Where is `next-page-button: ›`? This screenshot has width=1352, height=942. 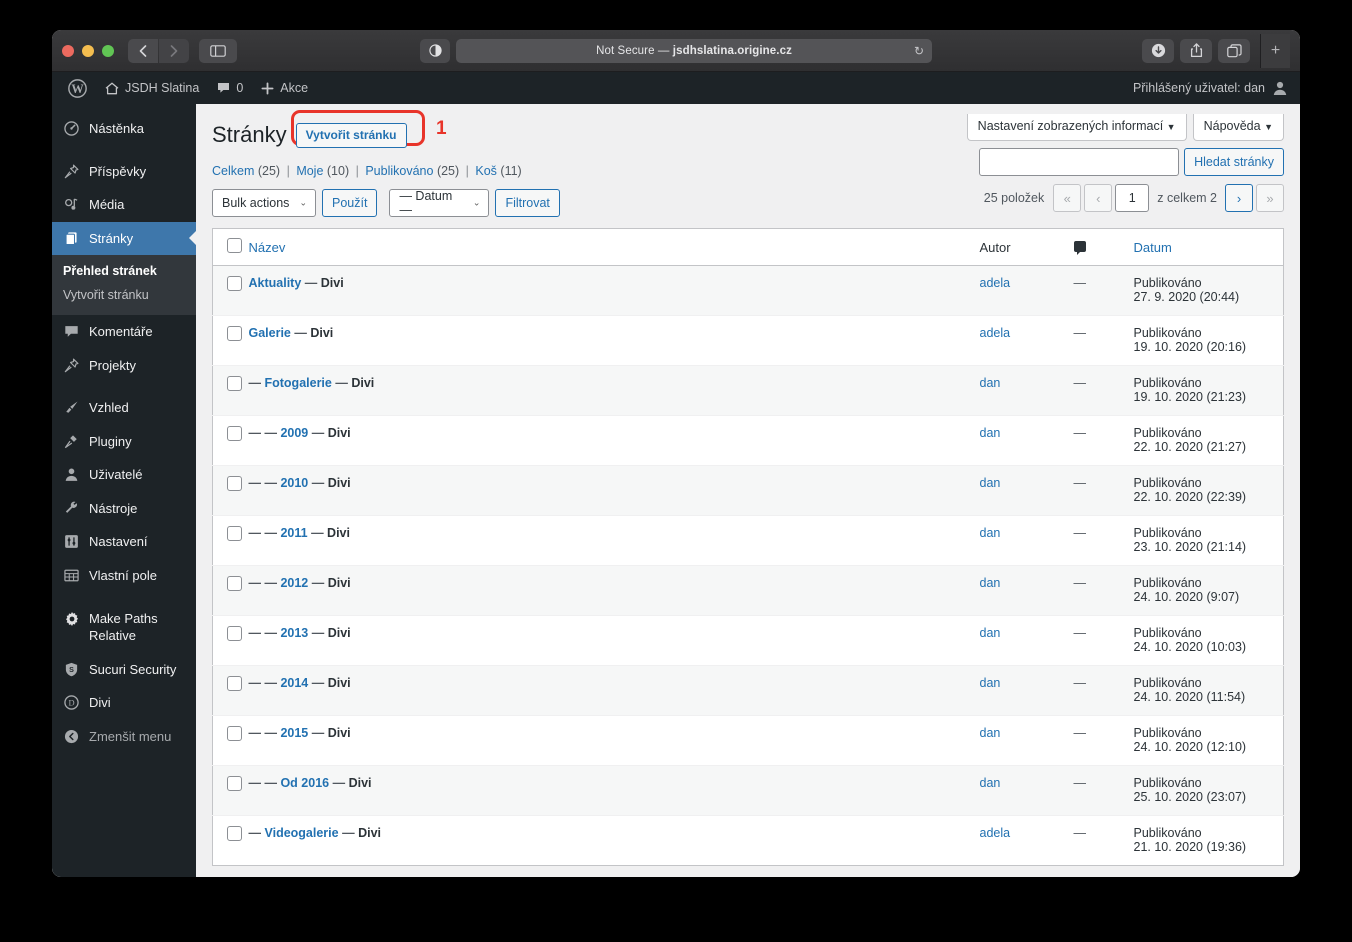
next-page-button: › is located at coordinates (1239, 198).